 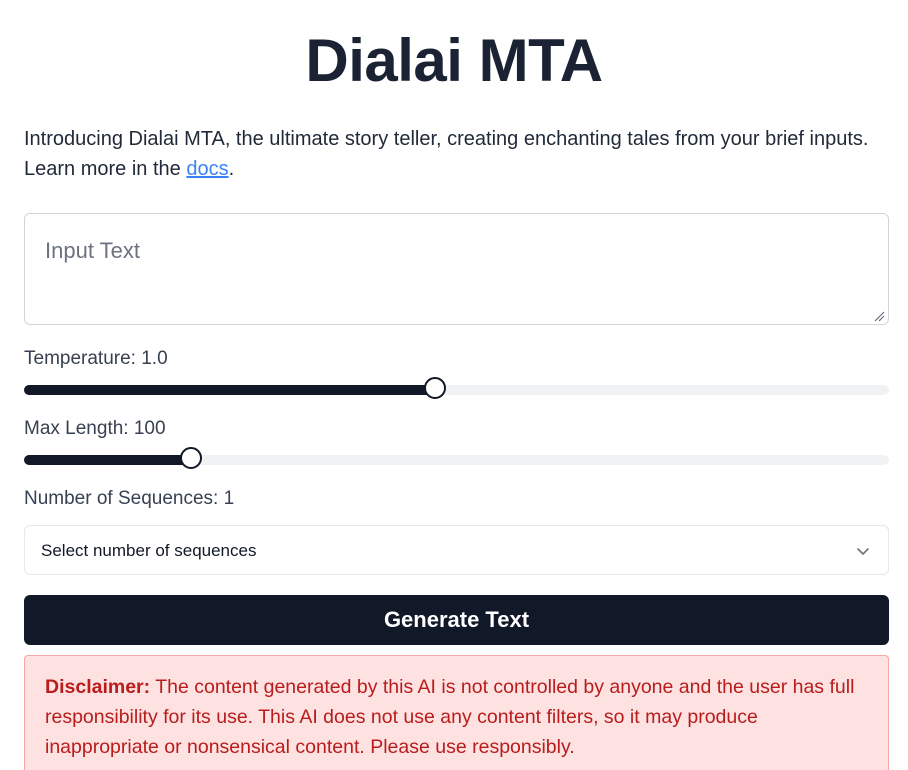 What do you see at coordinates (456, 550) in the screenshot?
I see `sequences-select: Select number of sequences` at bounding box center [456, 550].